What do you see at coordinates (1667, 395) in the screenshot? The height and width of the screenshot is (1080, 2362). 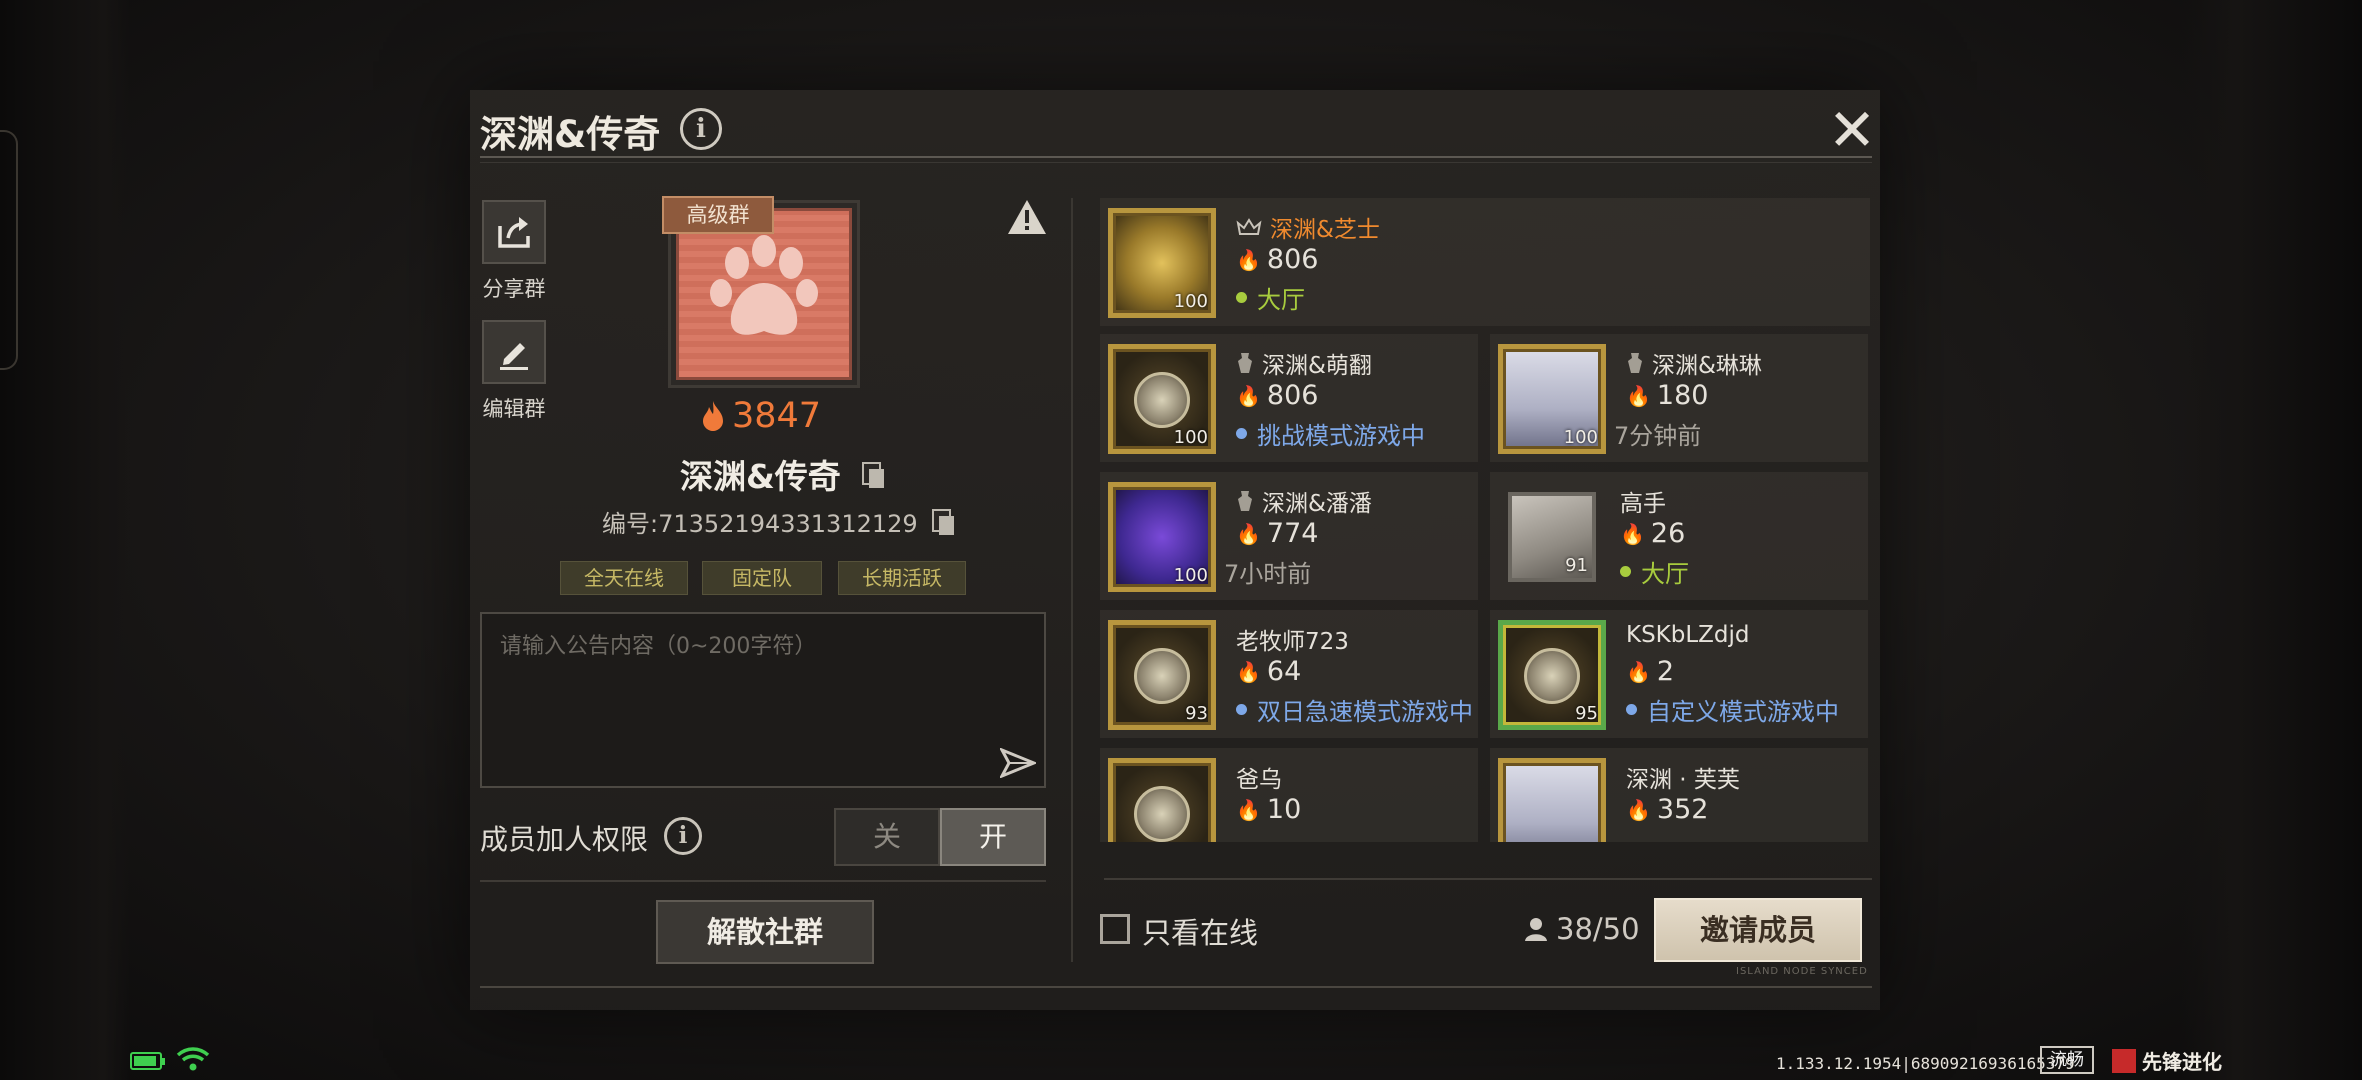 I see `member-heat: 🔥 180` at bounding box center [1667, 395].